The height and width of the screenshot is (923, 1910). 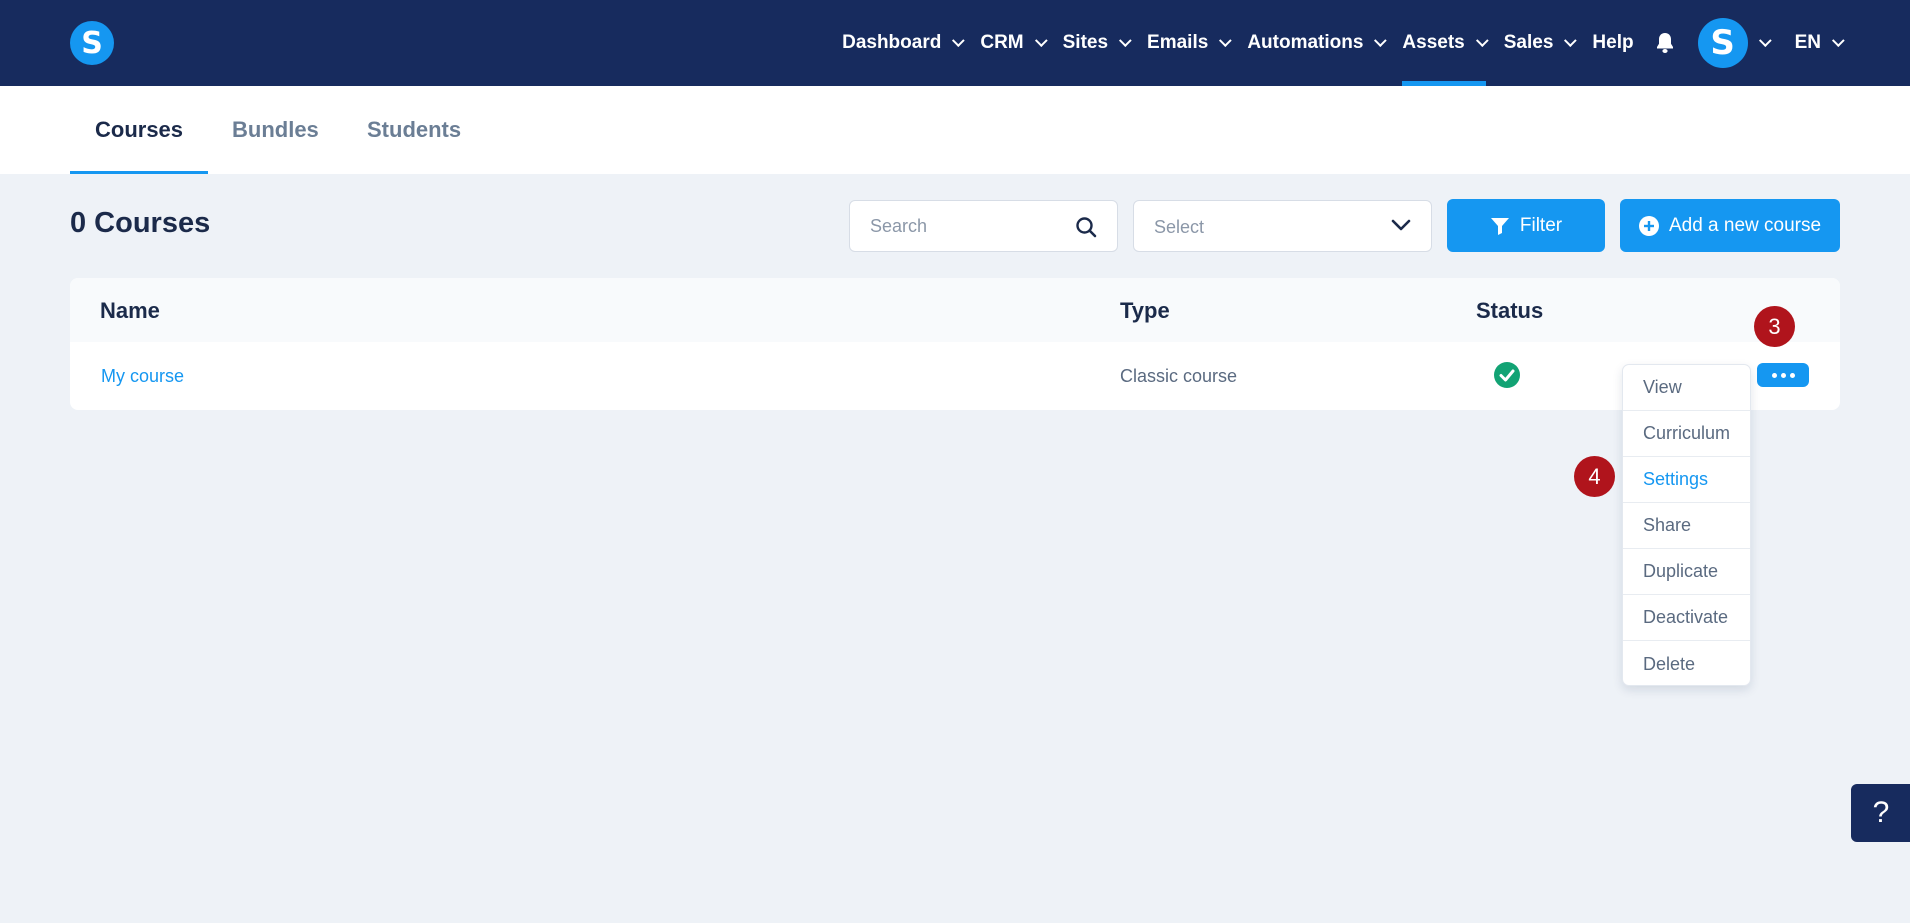 I want to click on tab-bar: Courses Bundles Students, so click(x=955, y=130).